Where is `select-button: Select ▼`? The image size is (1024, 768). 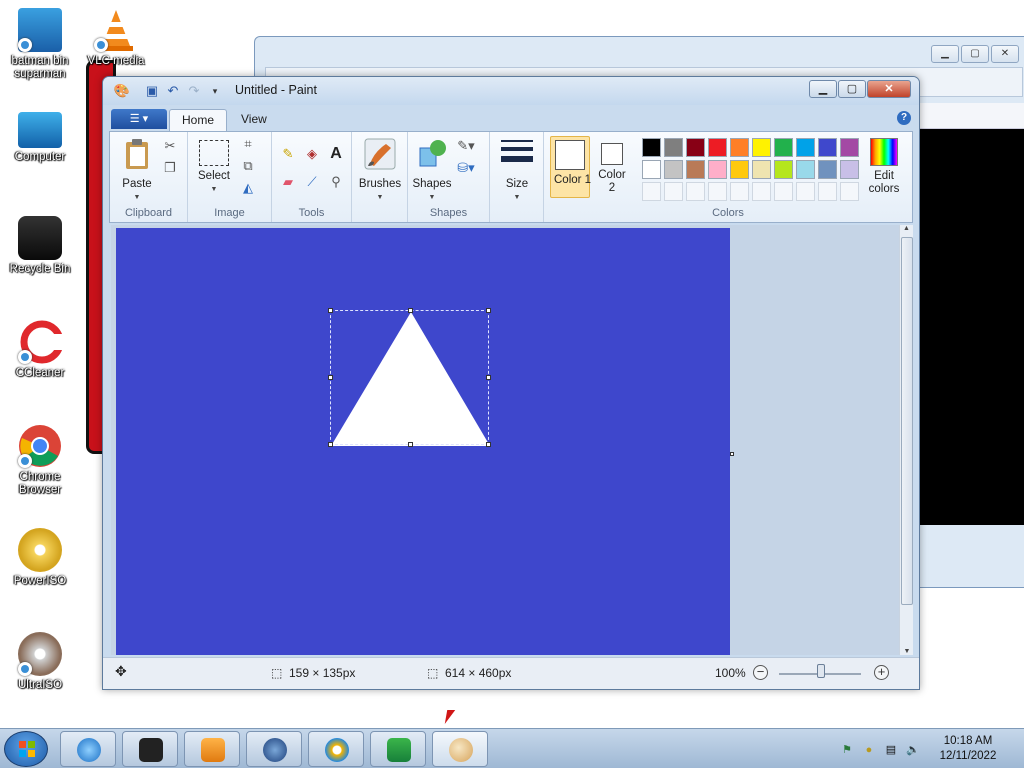 select-button: Select ▼ is located at coordinates (214, 167).